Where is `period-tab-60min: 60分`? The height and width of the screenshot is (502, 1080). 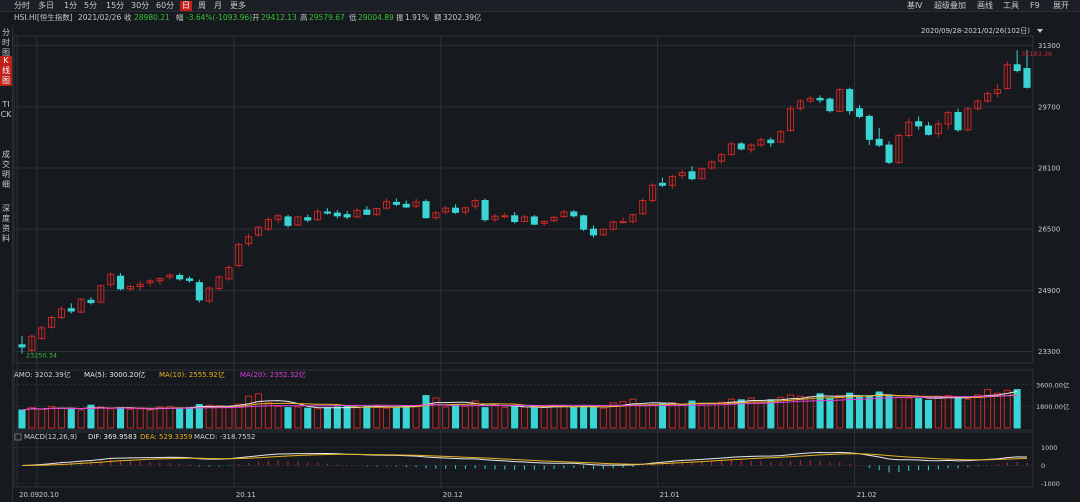
period-tab-60min: 60分 is located at coordinates (165, 6).